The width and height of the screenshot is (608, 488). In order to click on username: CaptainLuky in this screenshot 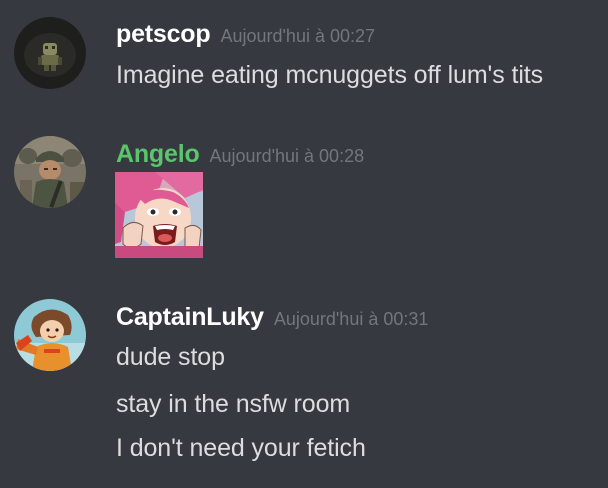, I will do `click(190, 317)`.